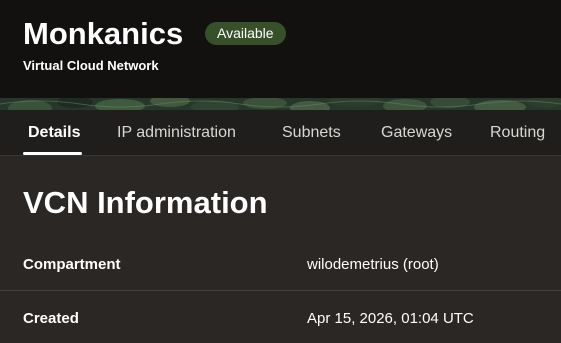 The height and width of the screenshot is (343, 561). What do you see at coordinates (103, 33) in the screenshot?
I see `page-title: Monkanics` at bounding box center [103, 33].